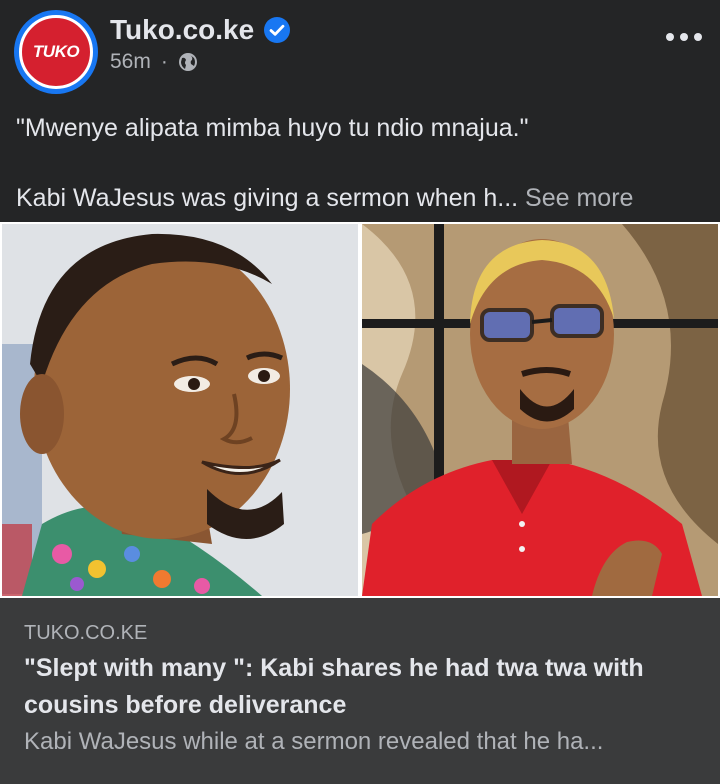 The height and width of the screenshot is (784, 720). I want to click on post-meta: 56m ·, so click(154, 62).